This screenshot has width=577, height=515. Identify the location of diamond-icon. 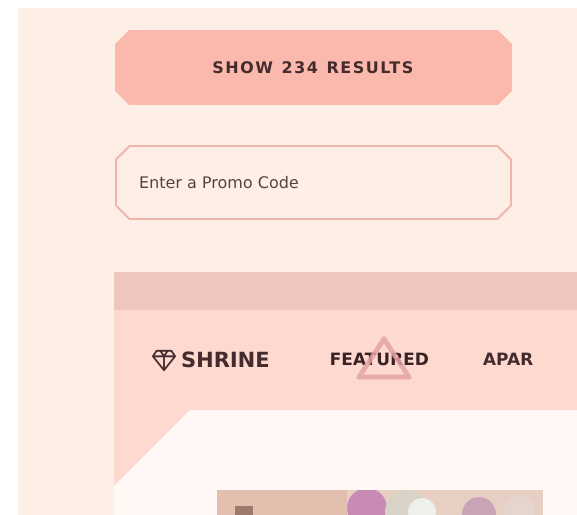
(164, 360).